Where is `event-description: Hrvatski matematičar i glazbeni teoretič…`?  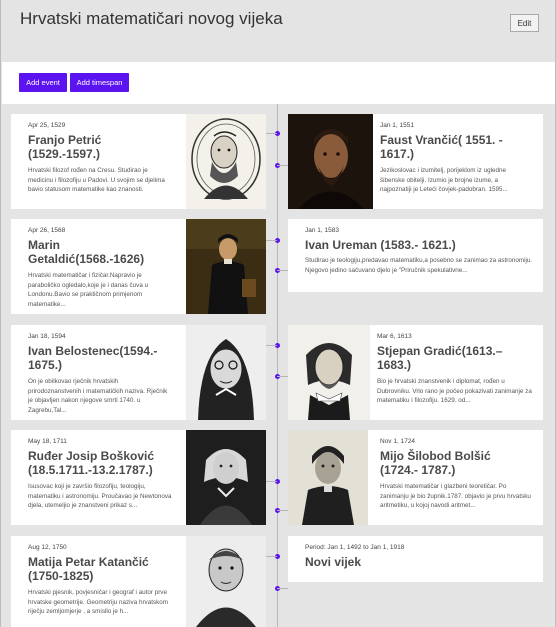 event-description: Hrvatski matematičar i glazbeni teoretič… is located at coordinates (455, 496).